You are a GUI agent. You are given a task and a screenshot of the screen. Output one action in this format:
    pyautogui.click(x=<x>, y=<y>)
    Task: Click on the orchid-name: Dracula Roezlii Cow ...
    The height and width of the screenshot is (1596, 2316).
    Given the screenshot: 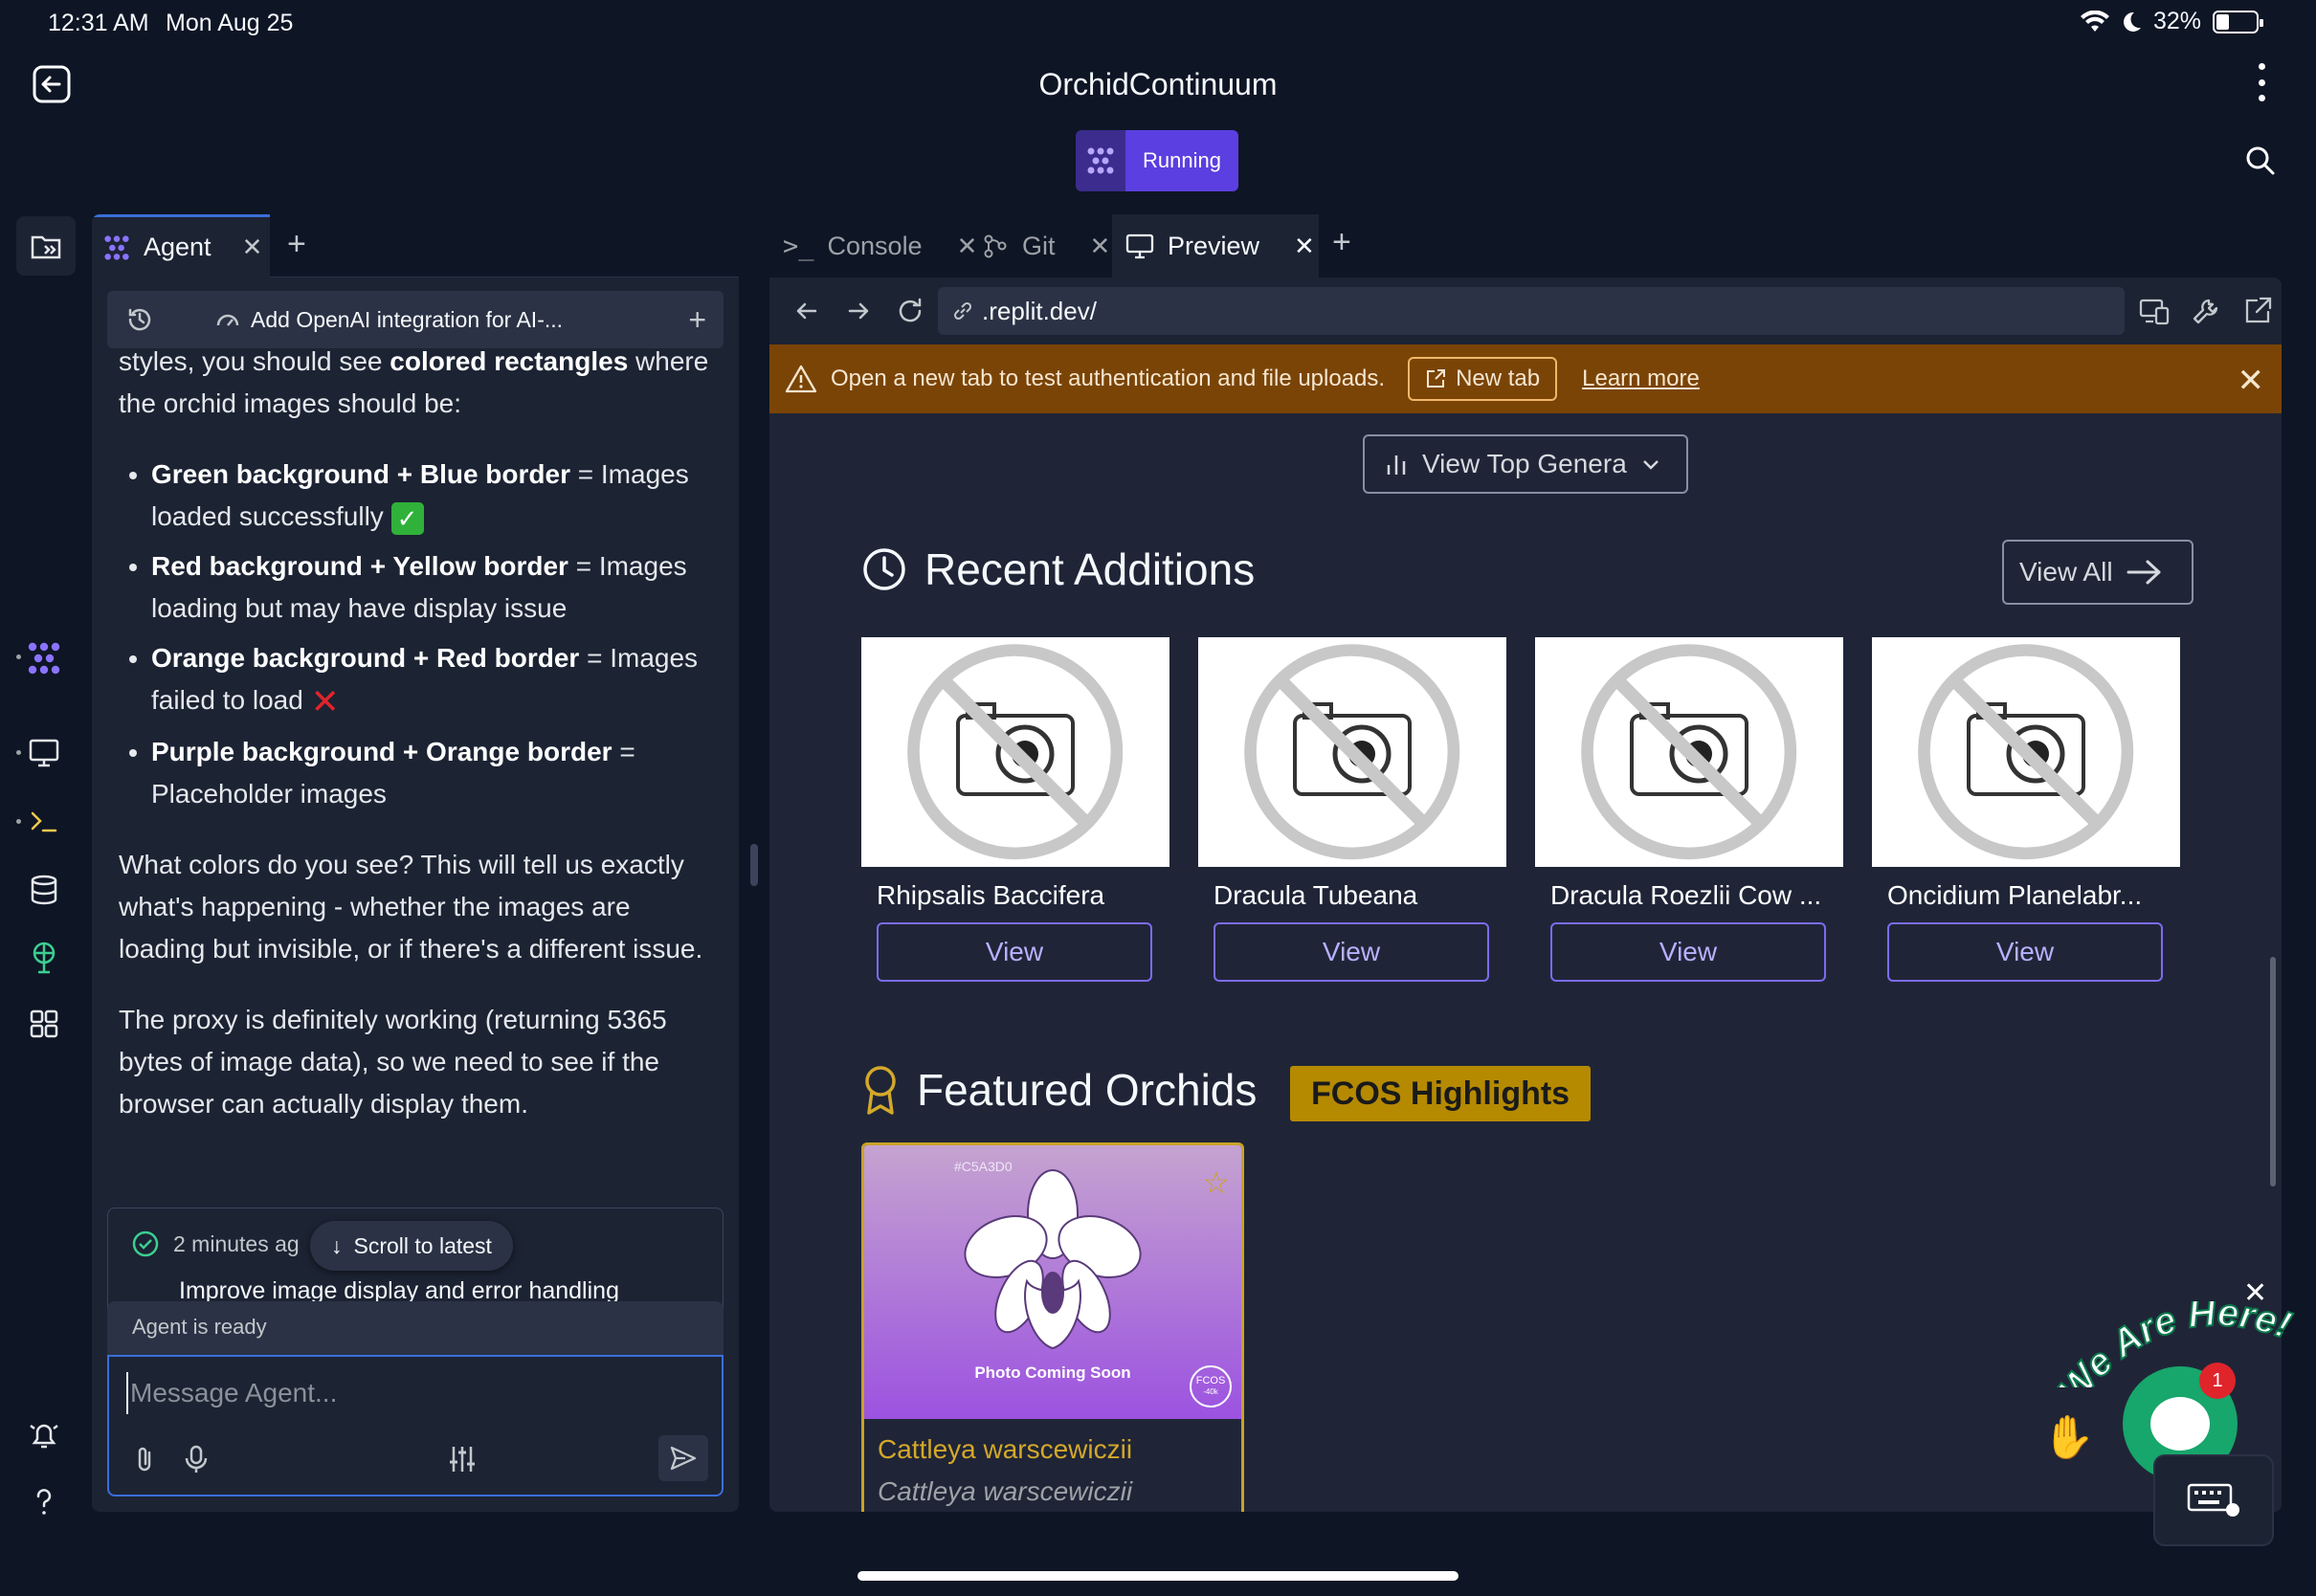 What is the action you would take?
    pyautogui.click(x=1686, y=895)
    